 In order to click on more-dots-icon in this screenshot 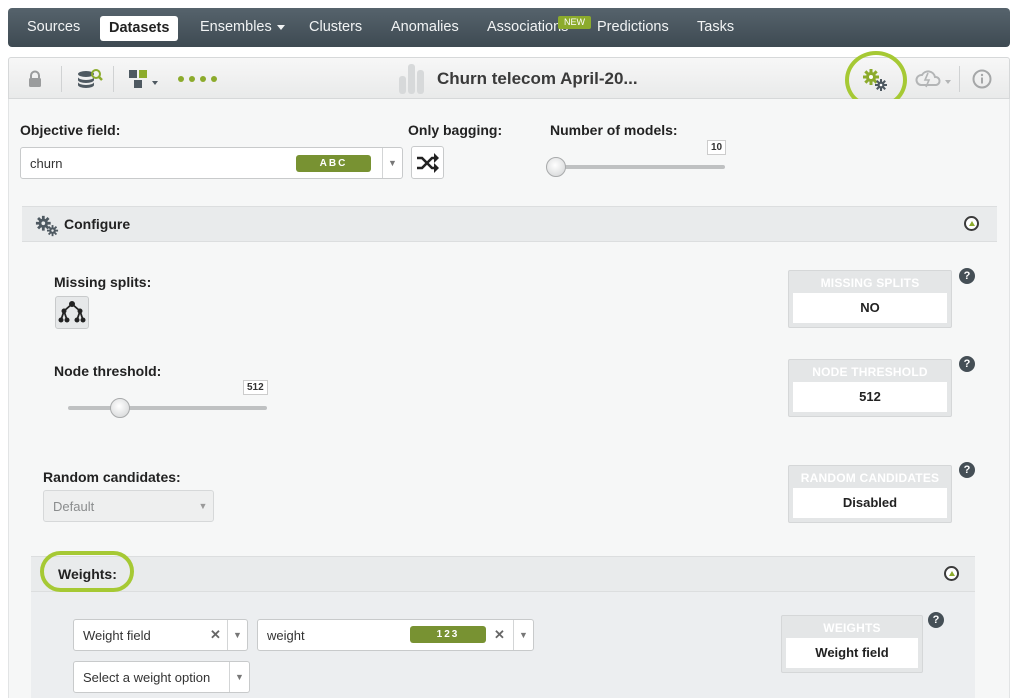, I will do `click(198, 79)`.